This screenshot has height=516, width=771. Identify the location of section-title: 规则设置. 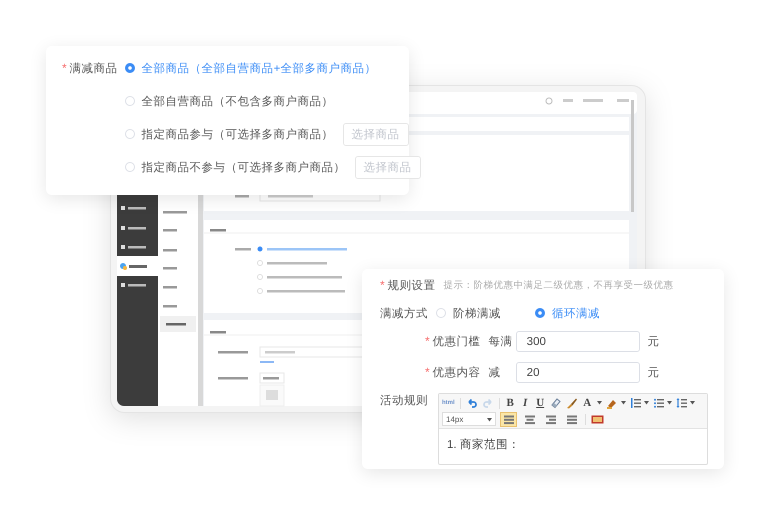
(412, 286).